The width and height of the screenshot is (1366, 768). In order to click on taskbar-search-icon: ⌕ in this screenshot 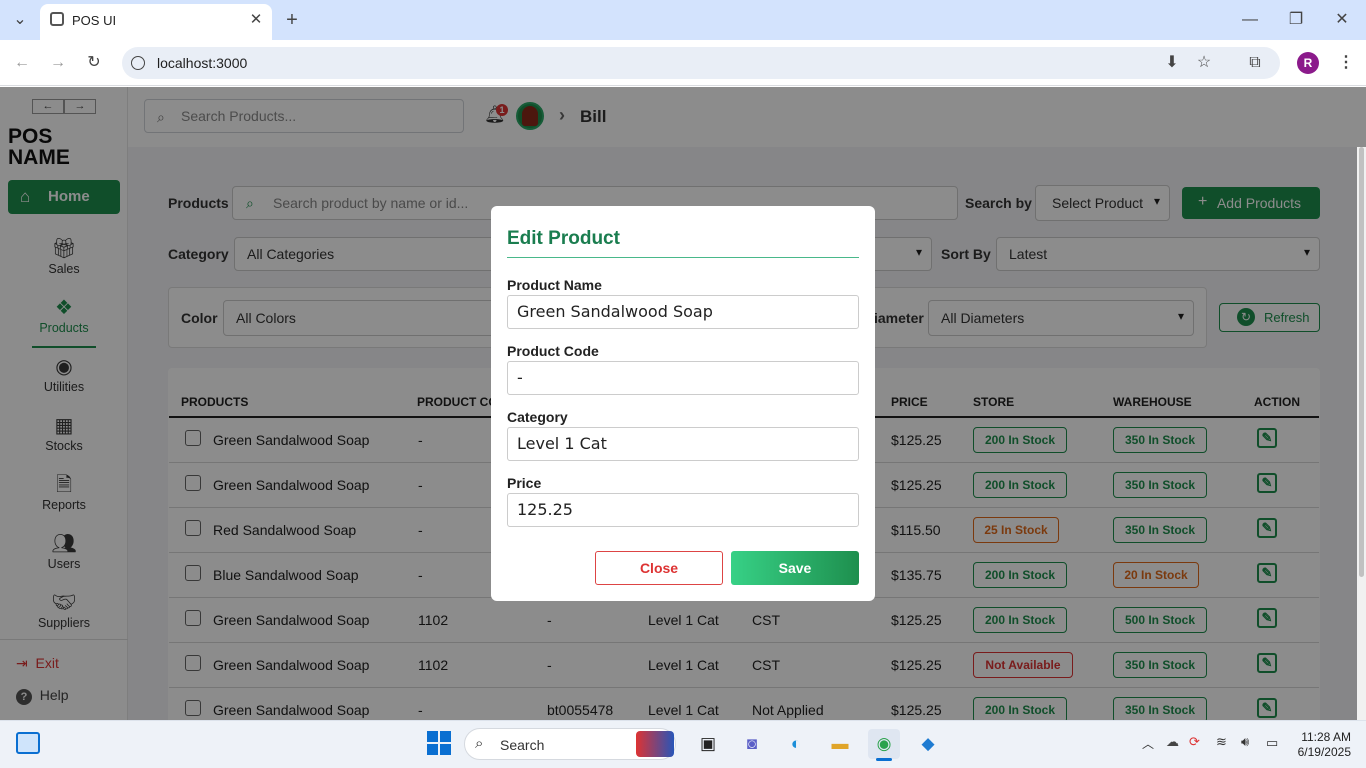, I will do `click(479, 743)`.